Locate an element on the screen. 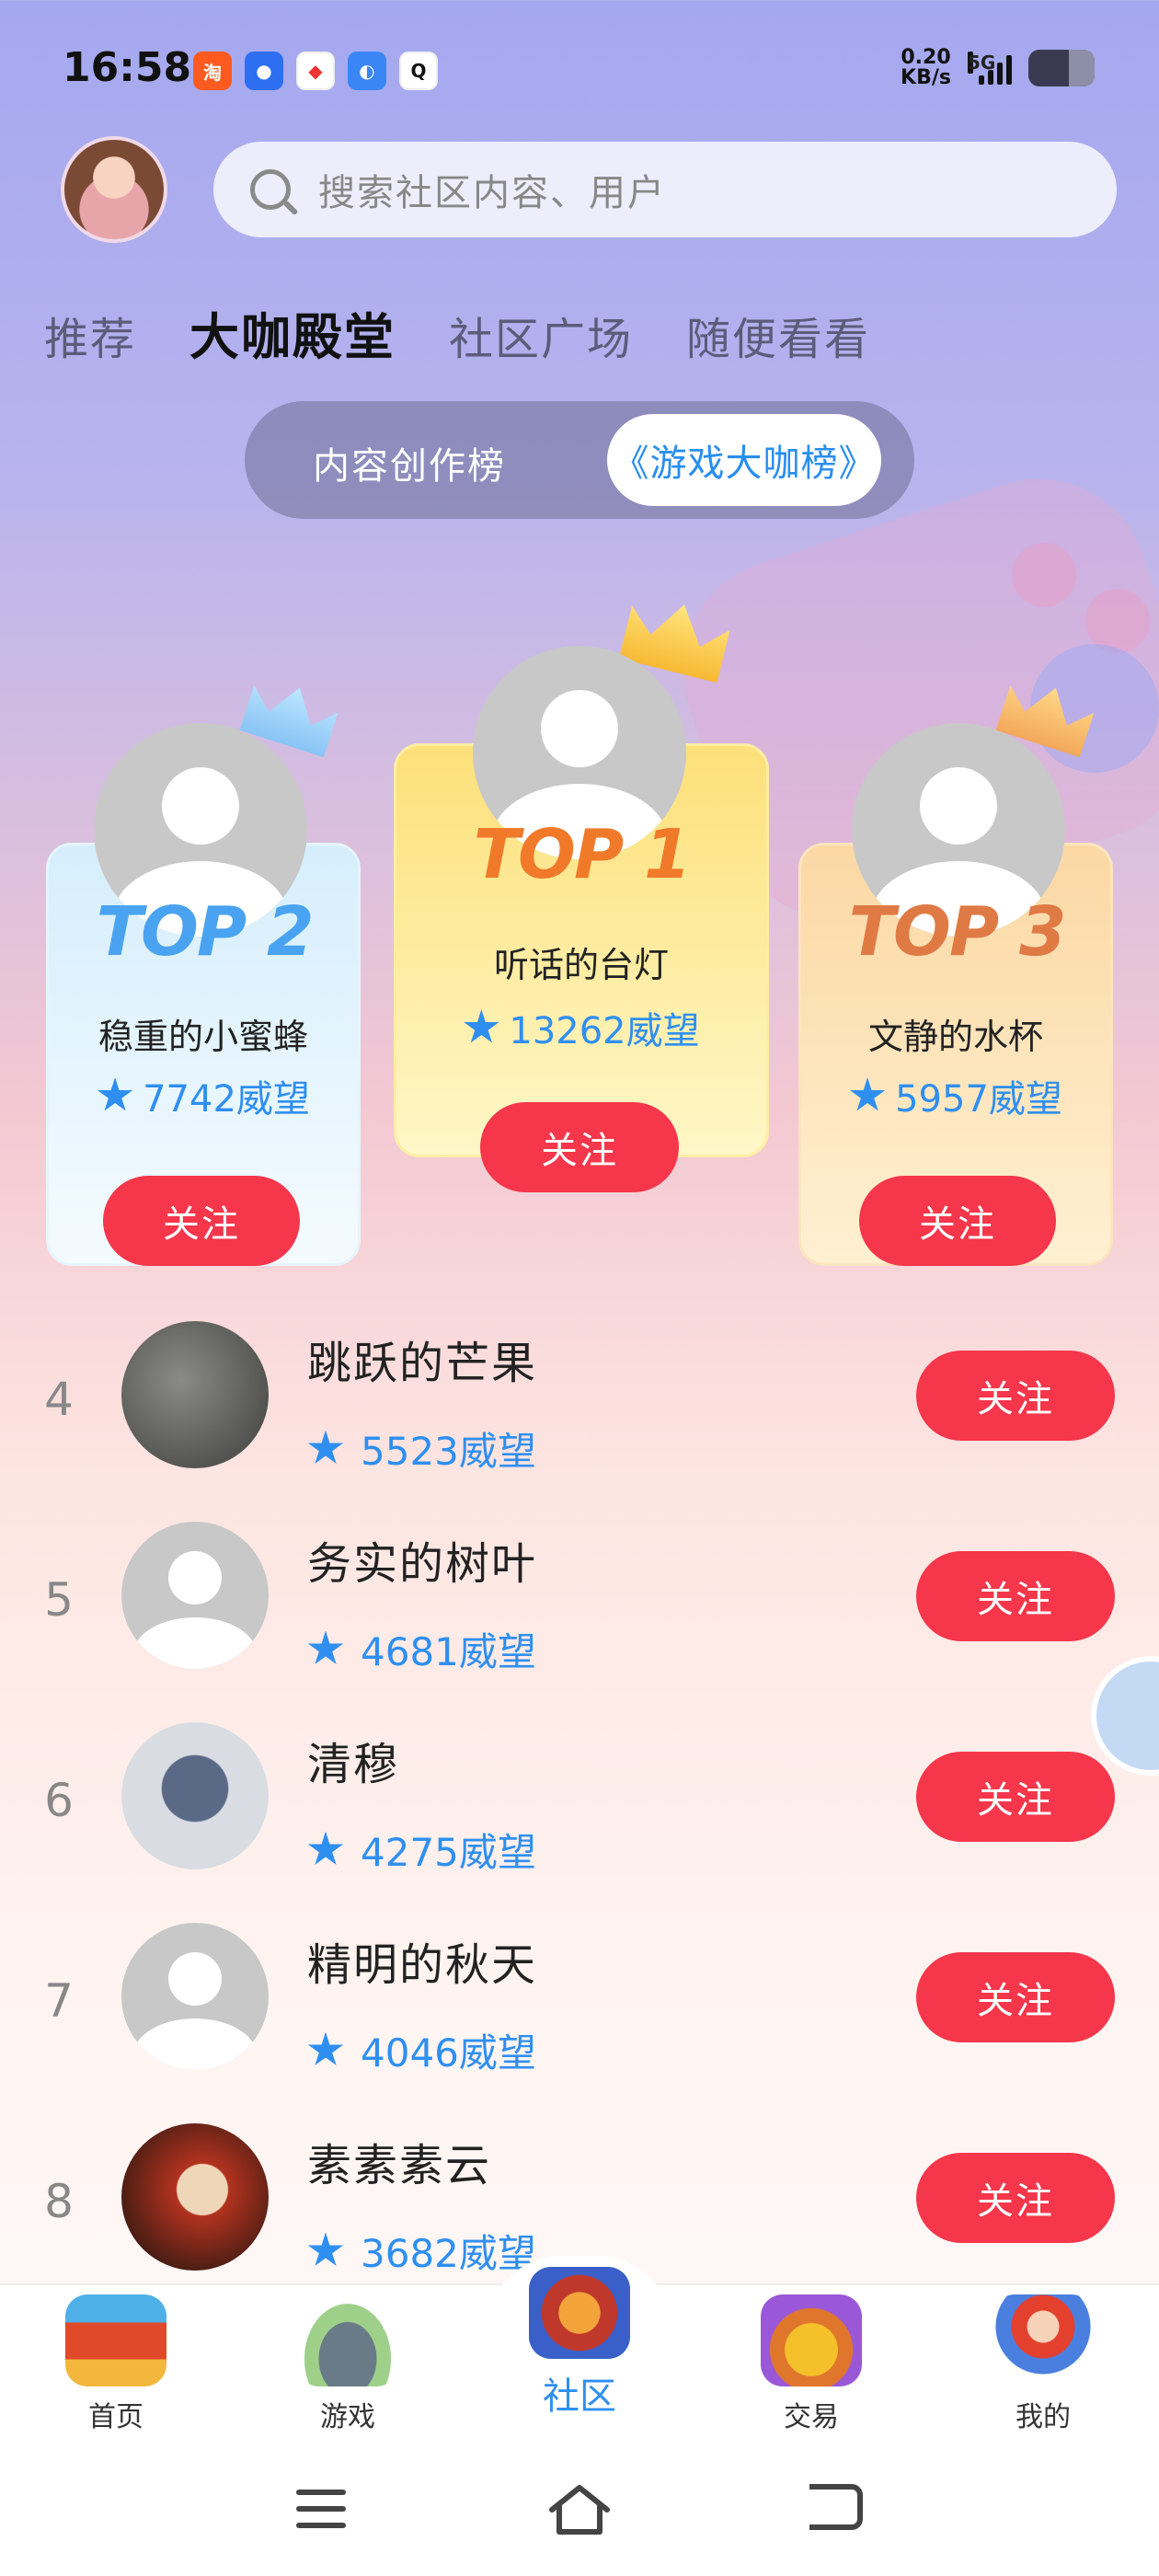  rank-label: TOP 2 is located at coordinates (205, 932).